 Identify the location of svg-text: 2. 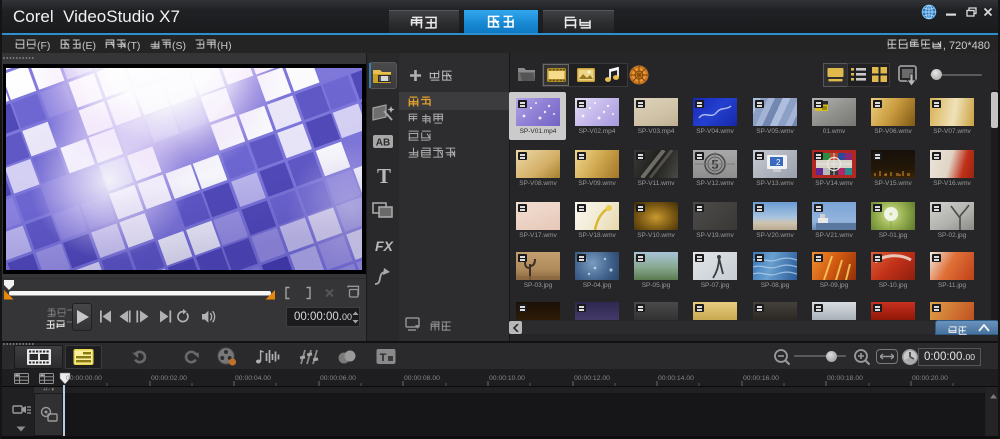
(778, 162).